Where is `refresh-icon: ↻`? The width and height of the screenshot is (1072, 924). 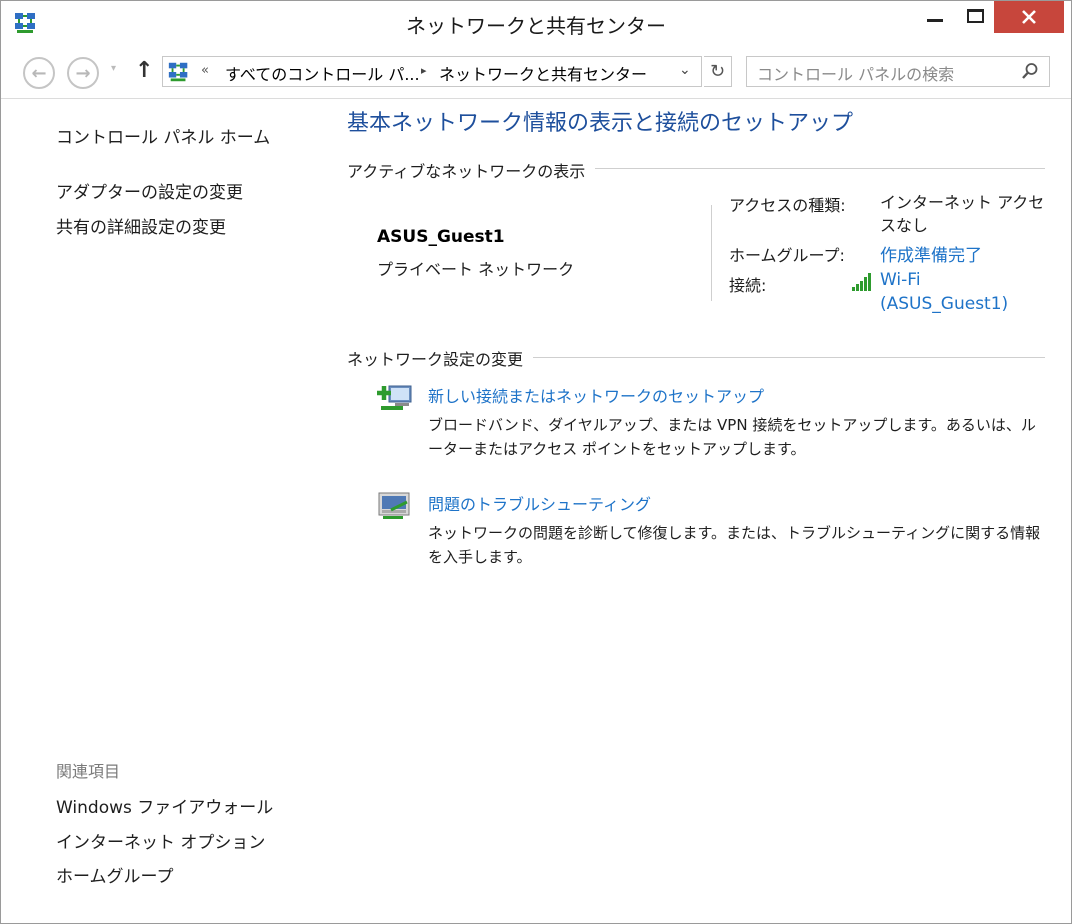
refresh-icon: ↻ is located at coordinates (717, 71).